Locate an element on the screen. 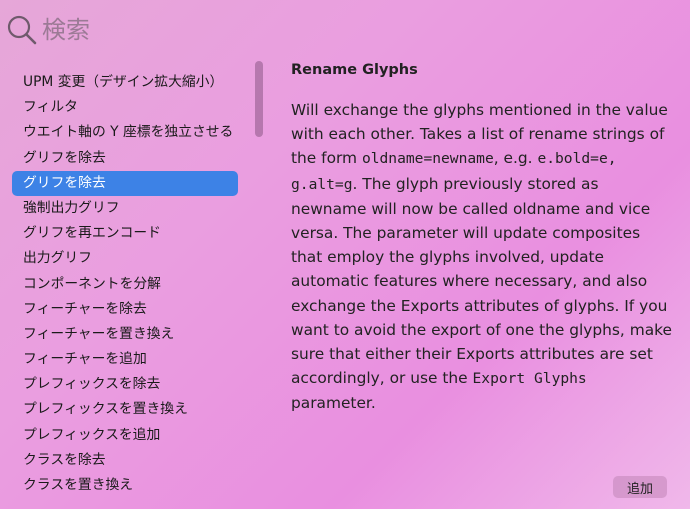  list-item: フィーチャーを除去 is located at coordinates (125, 309).